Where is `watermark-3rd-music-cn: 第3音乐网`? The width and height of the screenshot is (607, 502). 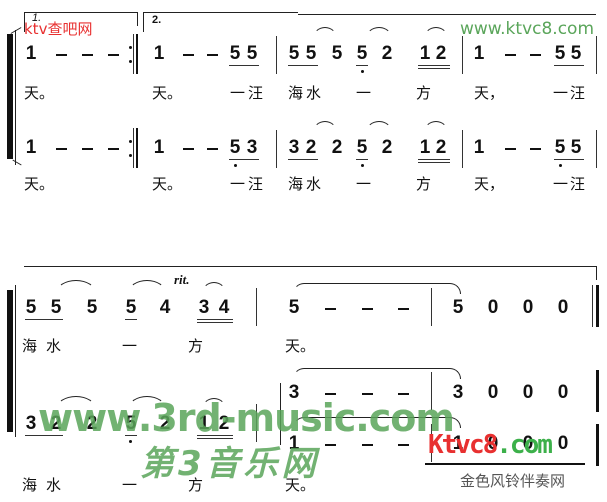
watermark-3rd-music-cn: 第3音乐网 is located at coordinates (230, 464).